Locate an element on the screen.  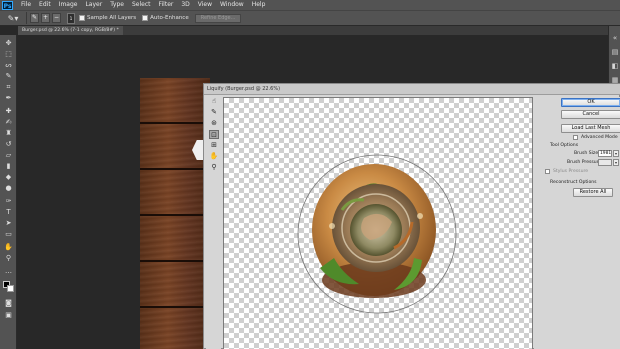
background-color-swatch is located at coordinates (10, 288).